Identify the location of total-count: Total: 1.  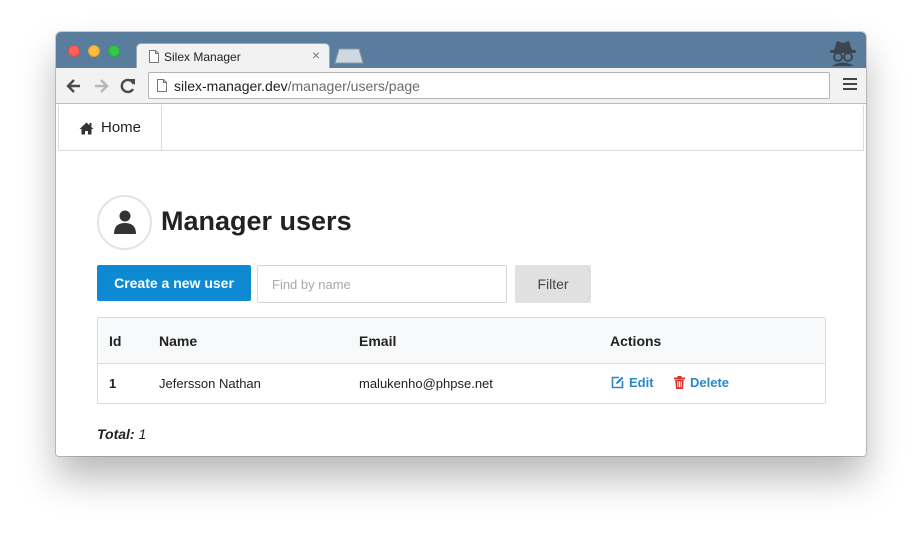
(121, 434).